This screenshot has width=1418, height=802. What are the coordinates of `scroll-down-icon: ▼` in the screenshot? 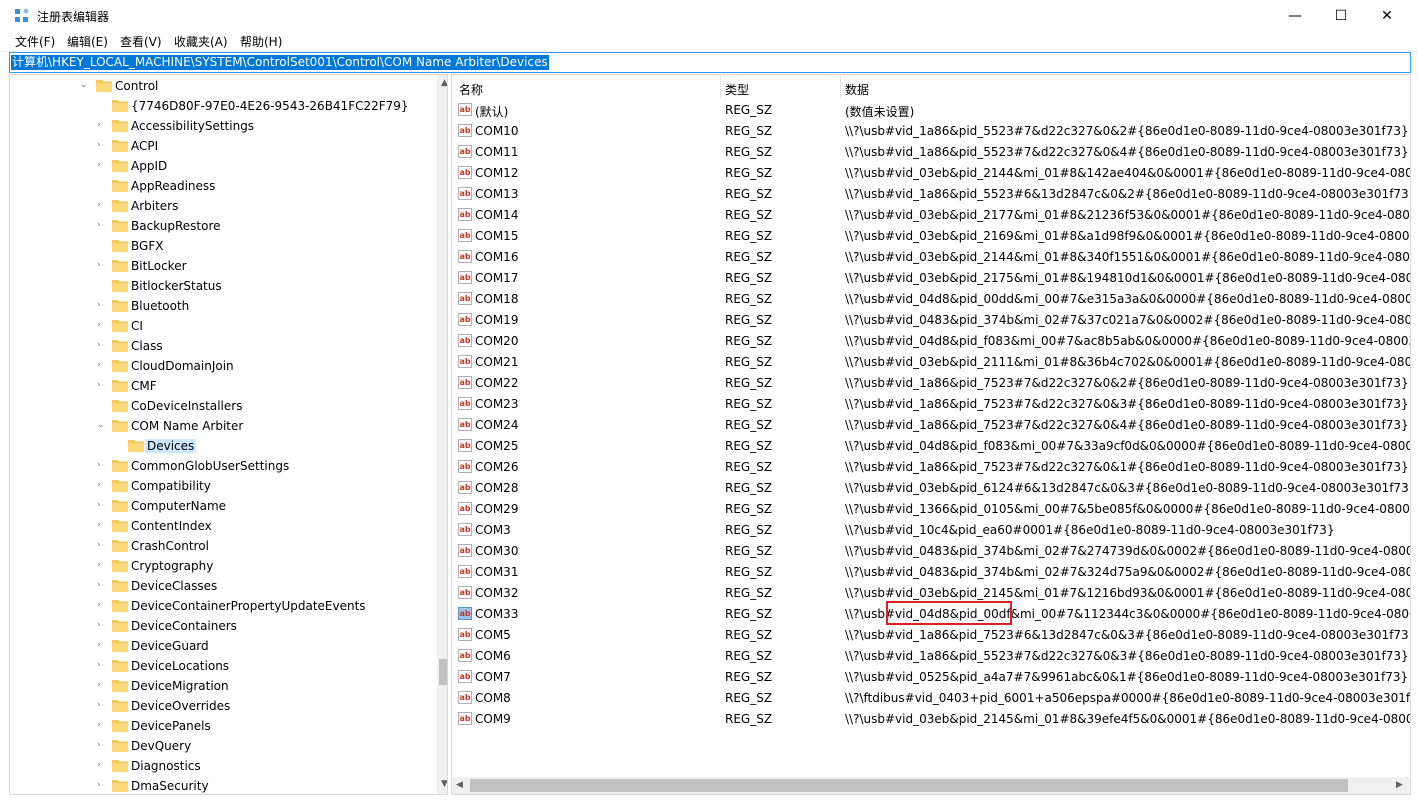 It's located at (444, 784).